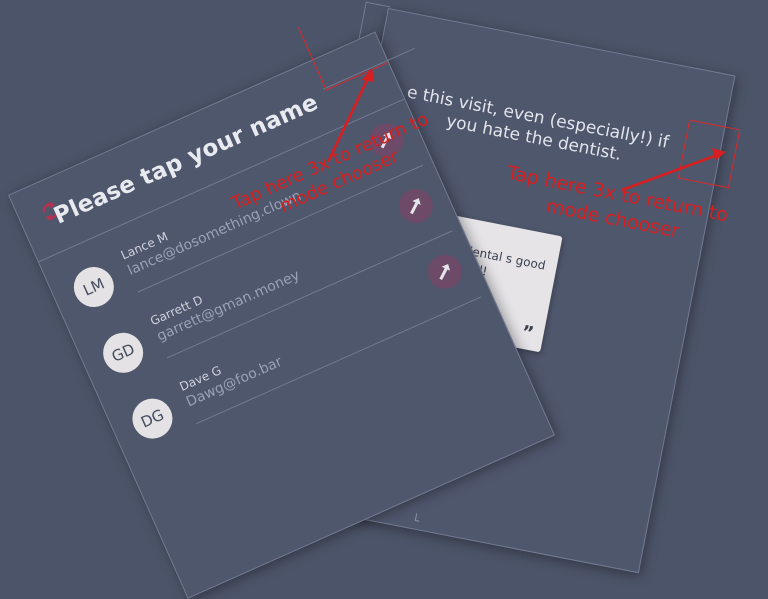  Describe the element at coordinates (152, 418) in the screenshot. I see `avatar: DG` at that location.